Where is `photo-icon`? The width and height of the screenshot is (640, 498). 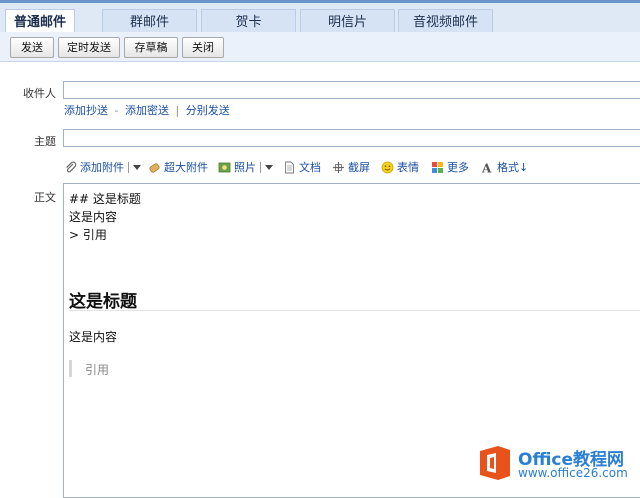 photo-icon is located at coordinates (224, 167).